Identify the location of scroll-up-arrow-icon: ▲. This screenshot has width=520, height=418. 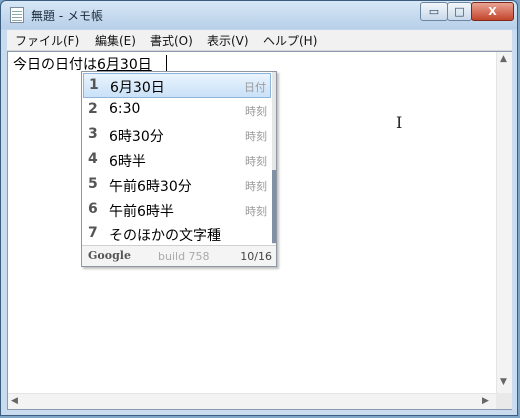
(503, 59).